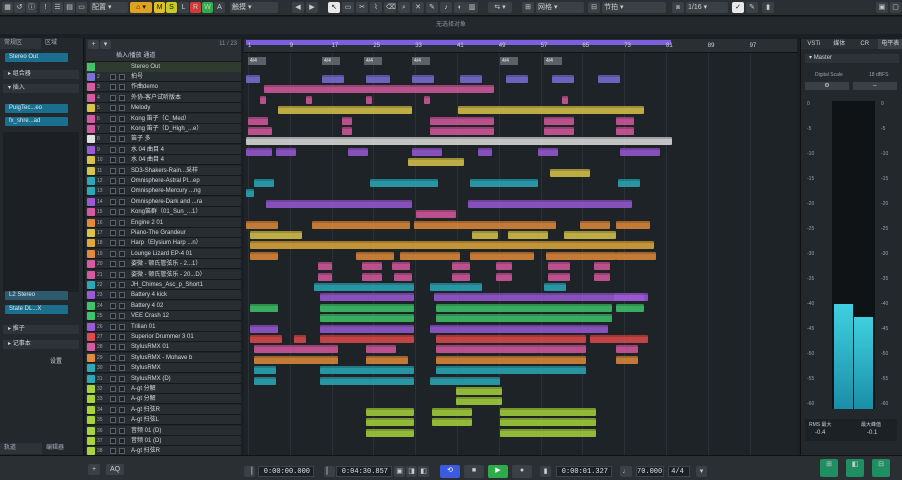 The height and width of the screenshot is (480, 902). What do you see at coordinates (865, 44) in the screenshot?
I see `tab-cr: CR` at bounding box center [865, 44].